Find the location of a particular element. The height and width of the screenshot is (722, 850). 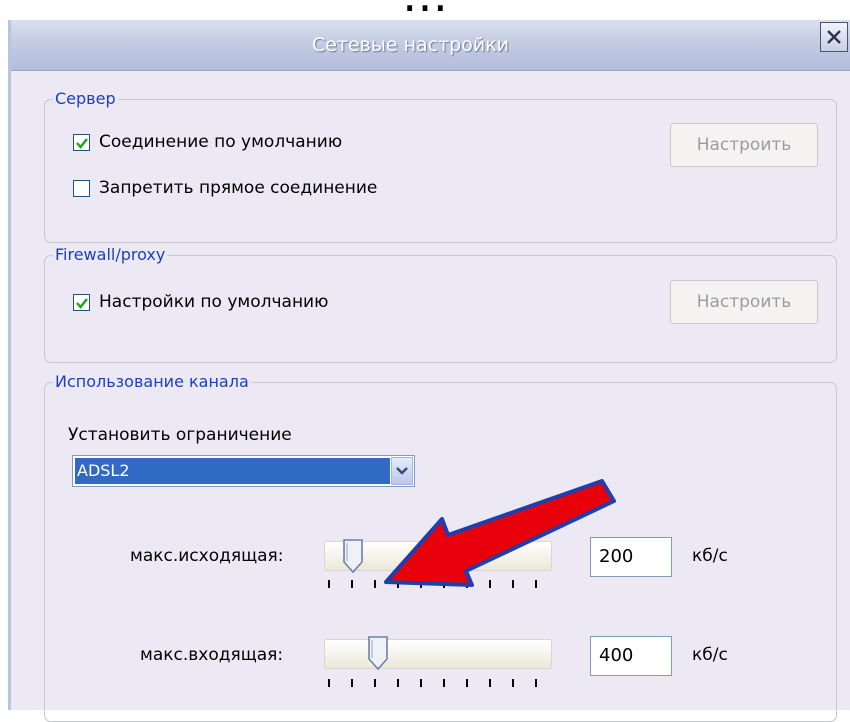

close-icon is located at coordinates (834, 37).